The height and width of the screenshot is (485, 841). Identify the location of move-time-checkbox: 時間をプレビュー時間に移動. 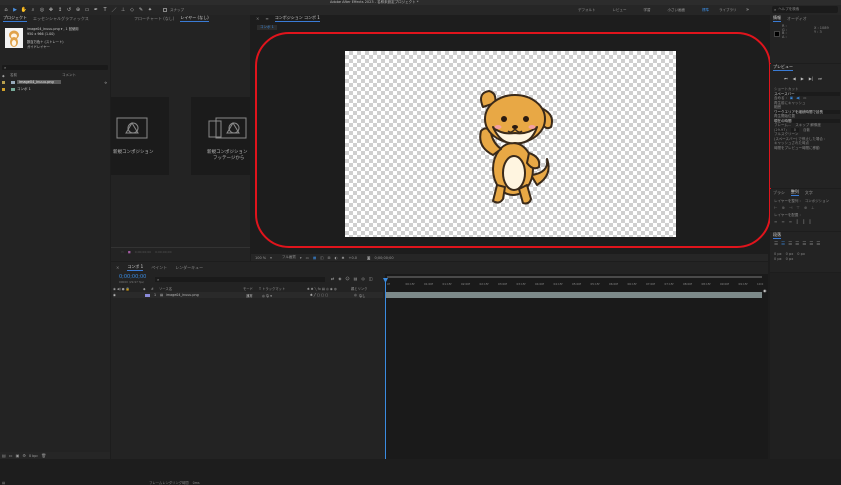
(807, 148).